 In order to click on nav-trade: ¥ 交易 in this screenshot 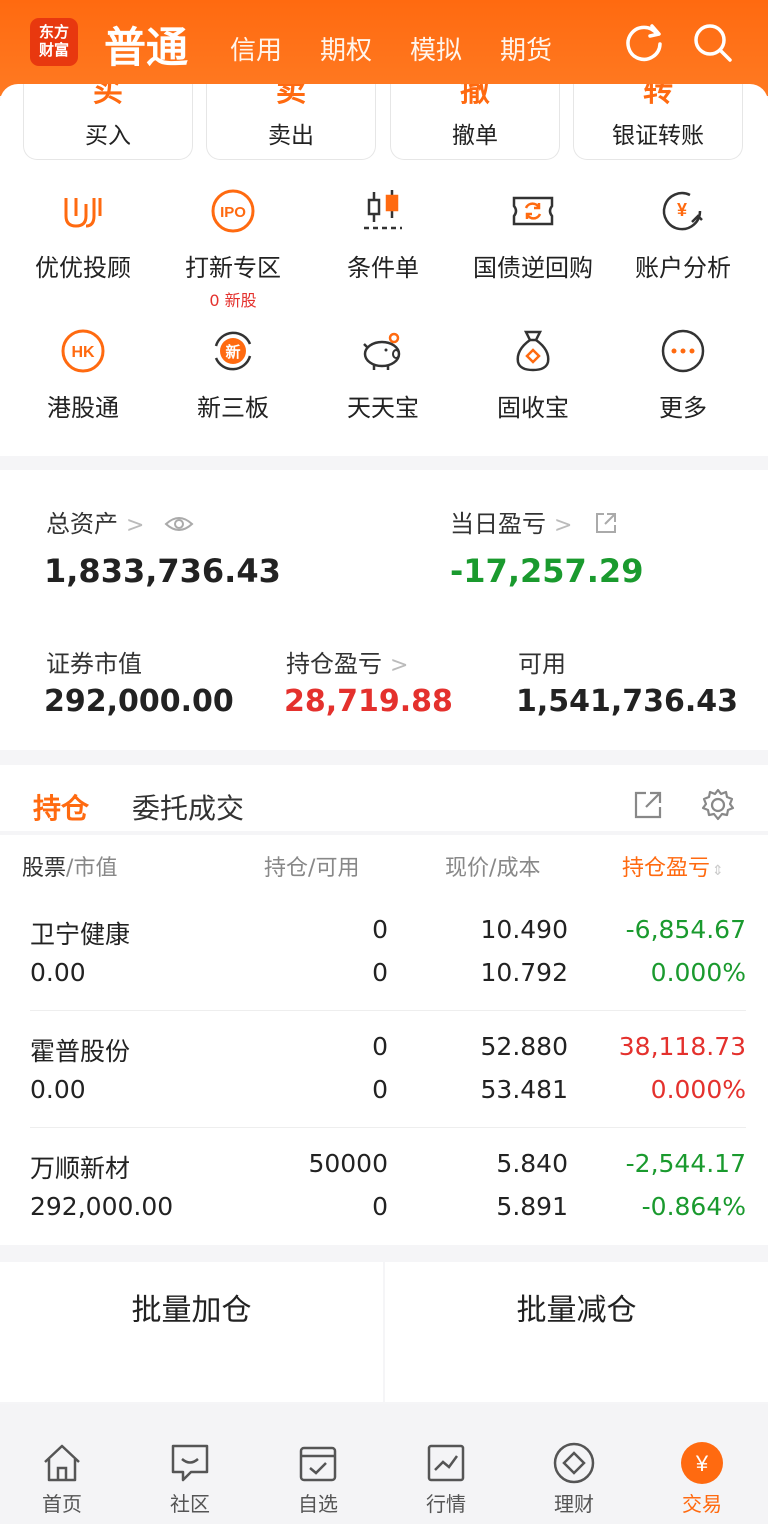, I will do `click(702, 1478)`.